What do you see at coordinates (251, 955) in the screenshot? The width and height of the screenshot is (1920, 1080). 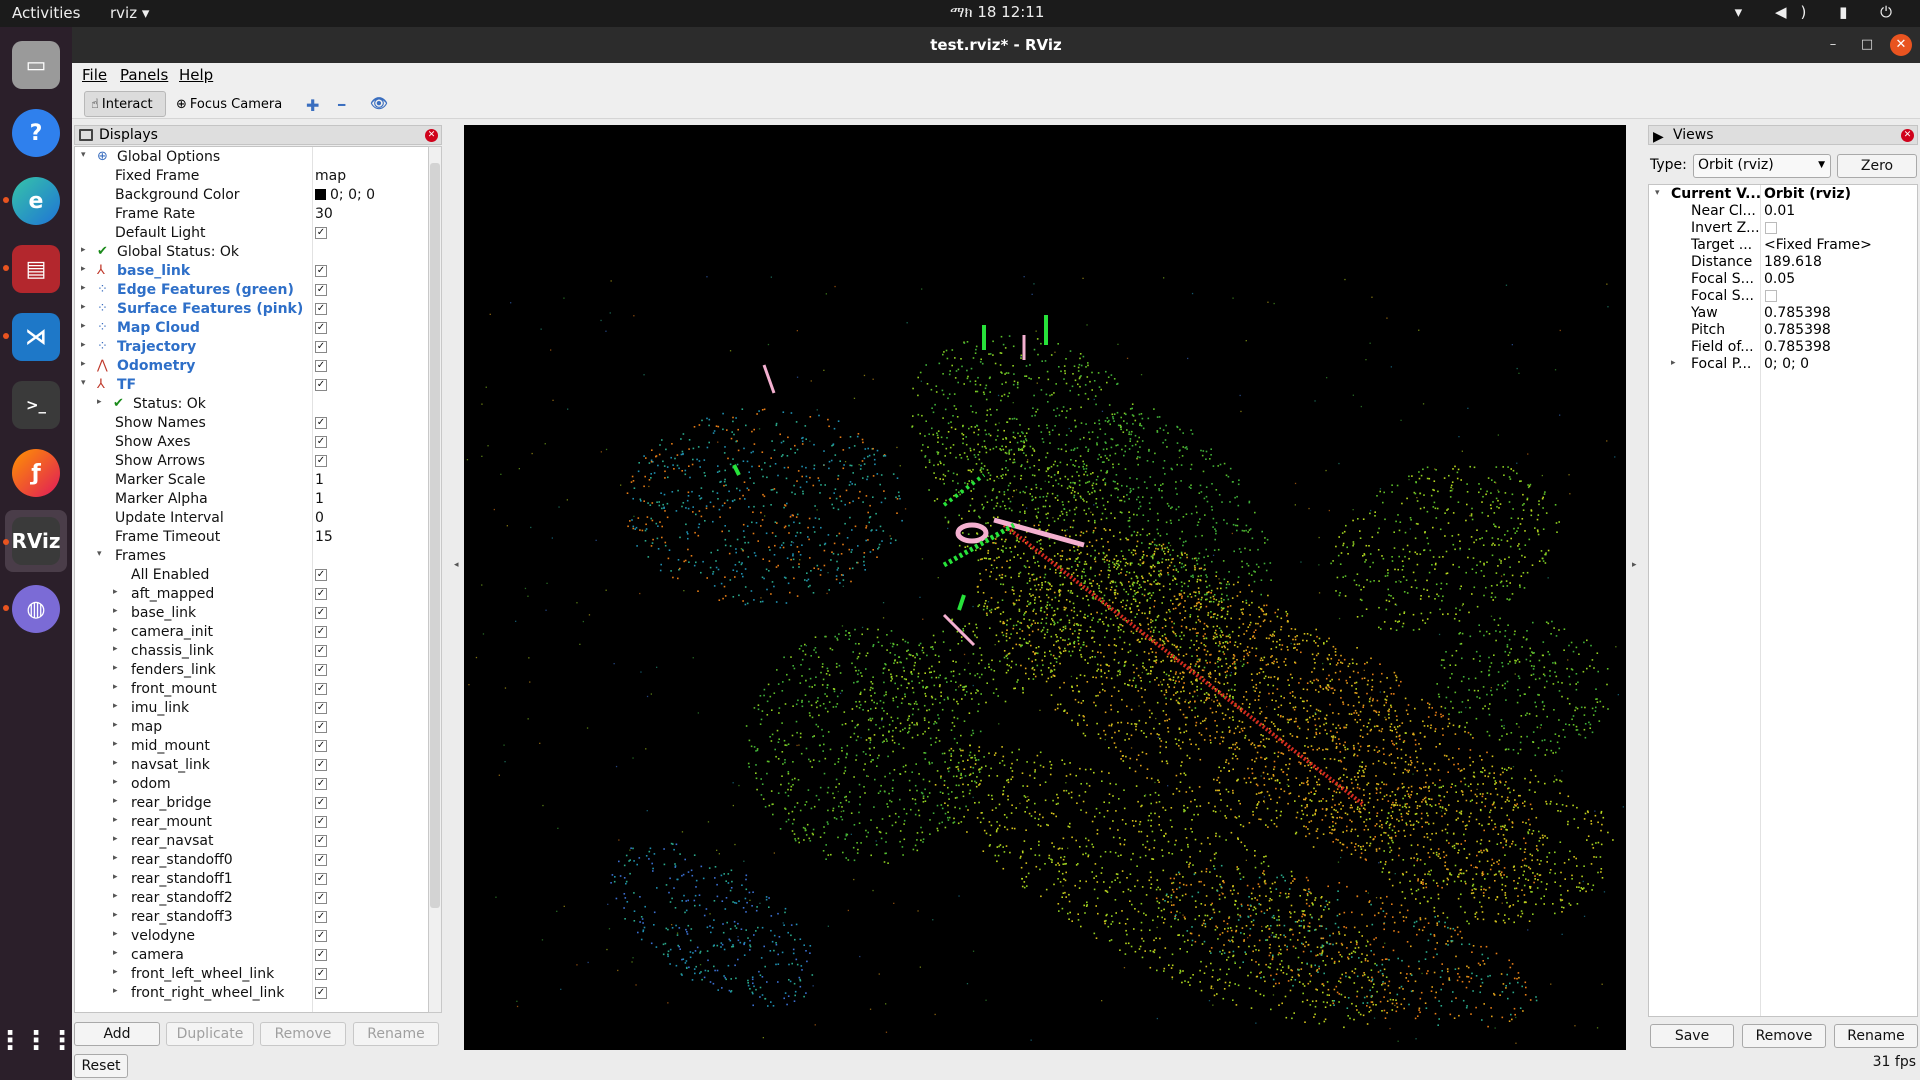 I see `display-tree-row: ▸ camera ✓` at bounding box center [251, 955].